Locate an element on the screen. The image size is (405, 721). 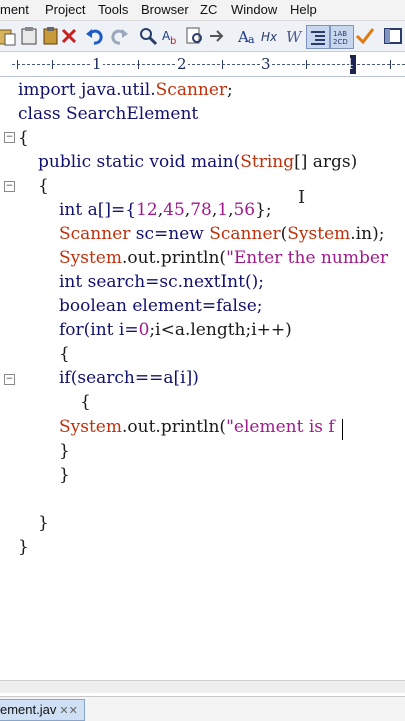
mouse-ibeam-cursor-icon: I is located at coordinates (302, 197).